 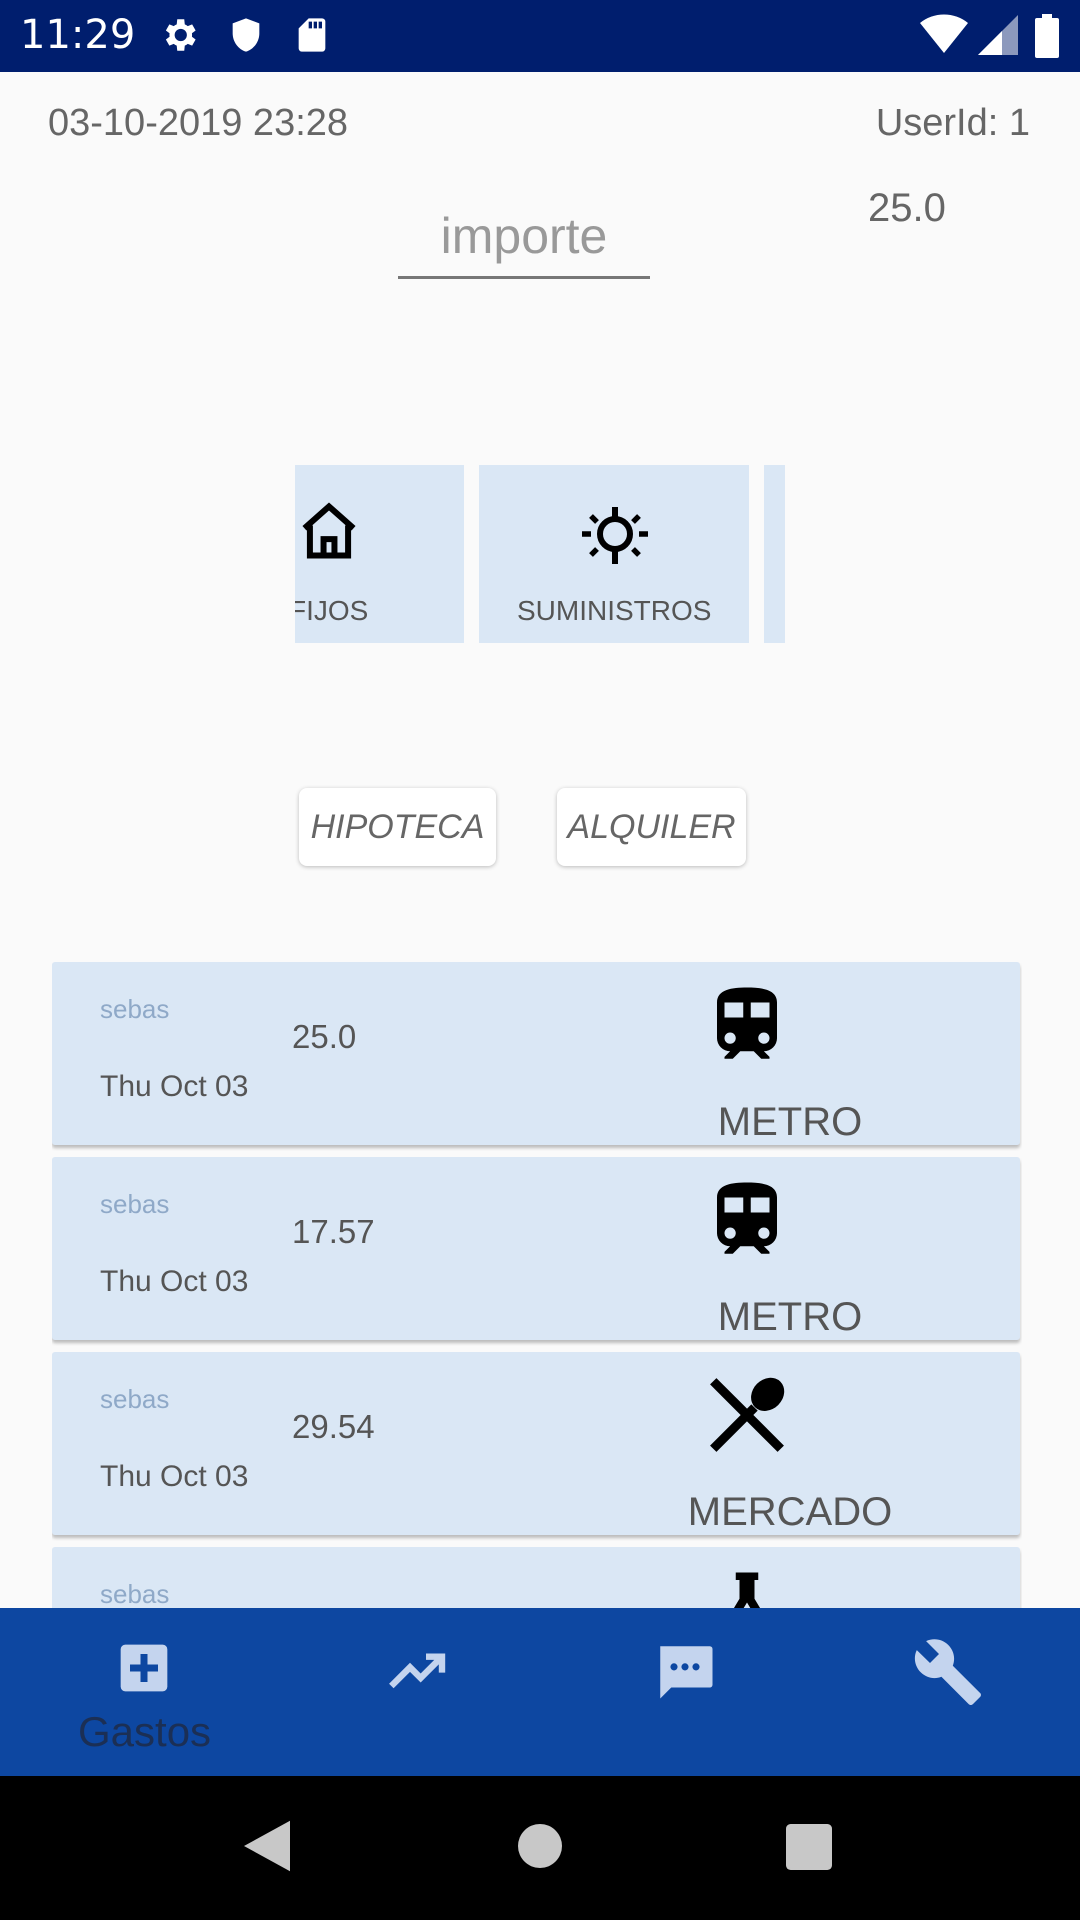 I want to click on expense-amount: 29.54, so click(x=333, y=1426).